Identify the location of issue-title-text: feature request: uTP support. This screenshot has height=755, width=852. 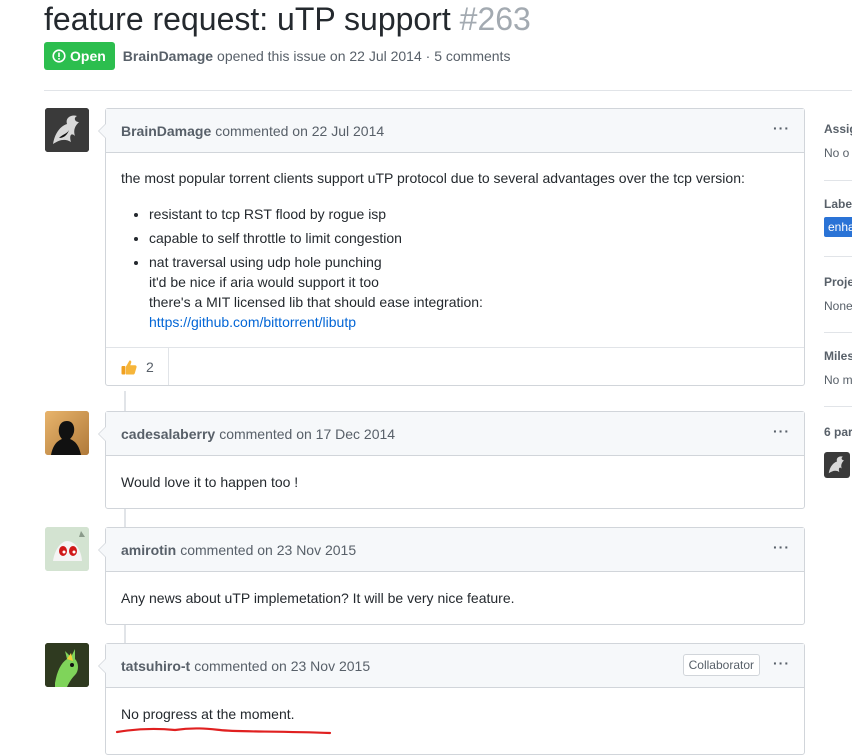
(247, 19).